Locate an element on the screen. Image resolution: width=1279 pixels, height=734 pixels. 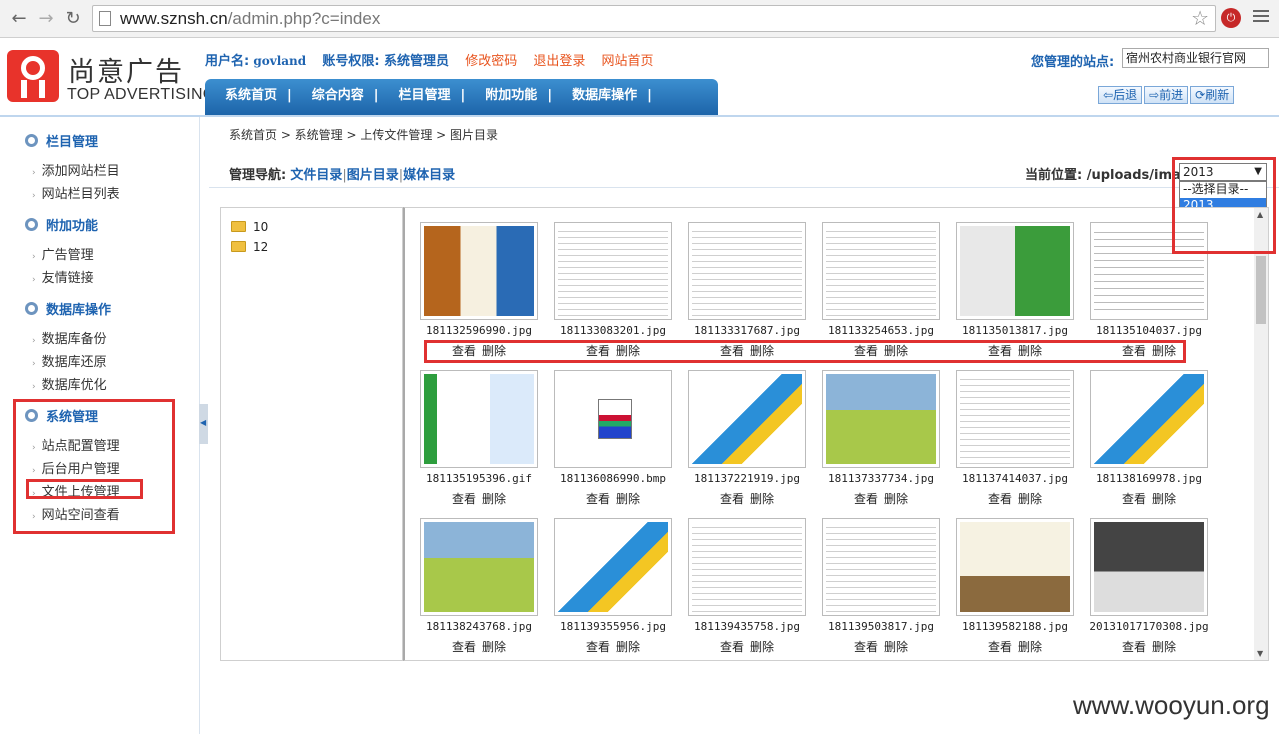
address-bar: www.sznsh.cn/admin.php?c=index ☆ is located at coordinates (654, 18).